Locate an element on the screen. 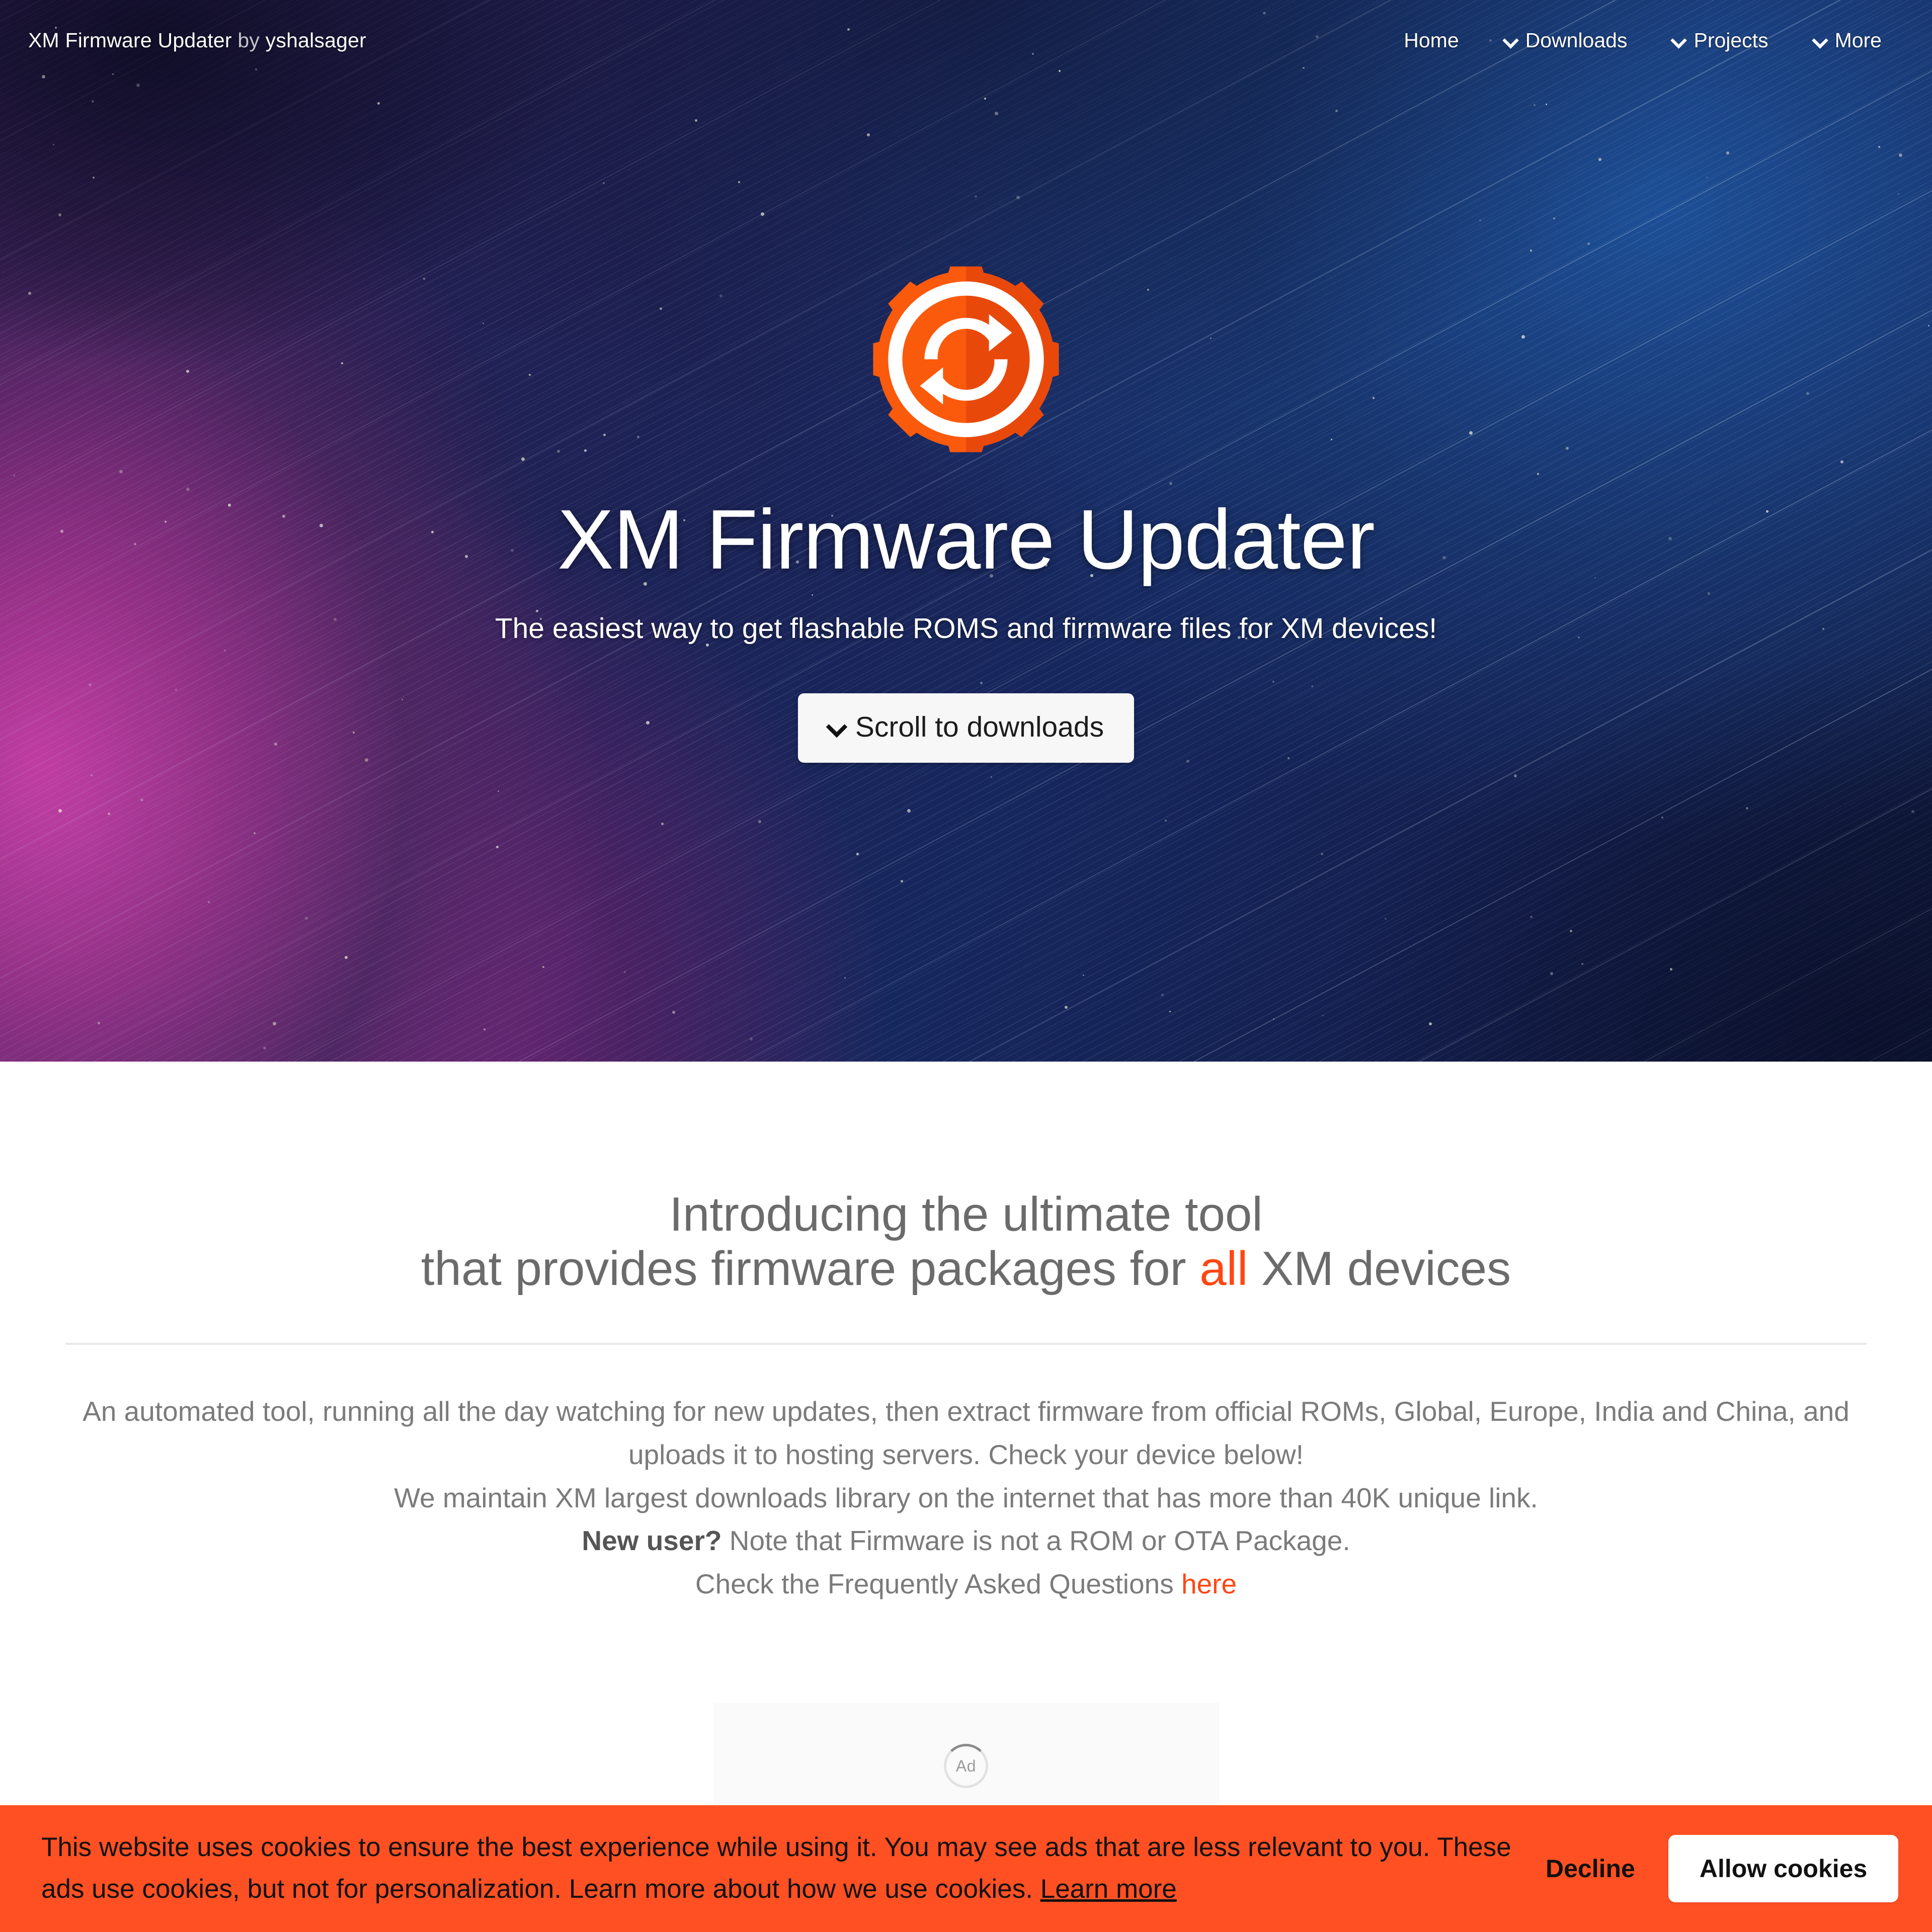  intro-line-2-prefix: that provides firmware packages for is located at coordinates (811, 1268).